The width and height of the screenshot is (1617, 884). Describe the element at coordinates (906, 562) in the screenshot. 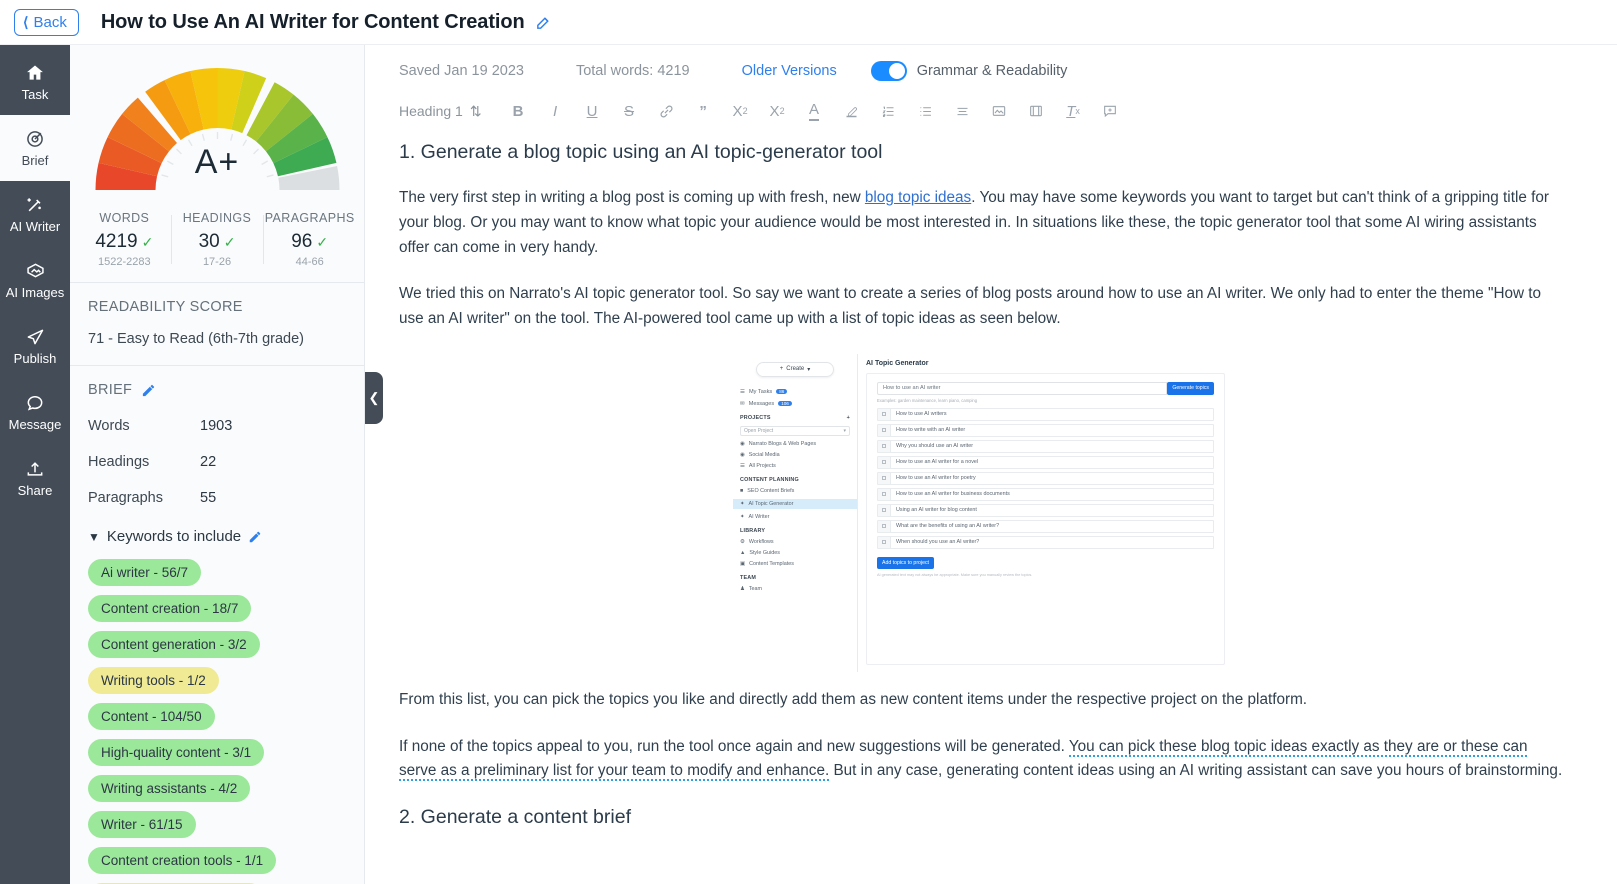

I see `add-topics-to-project-button: Add topics to project` at that location.